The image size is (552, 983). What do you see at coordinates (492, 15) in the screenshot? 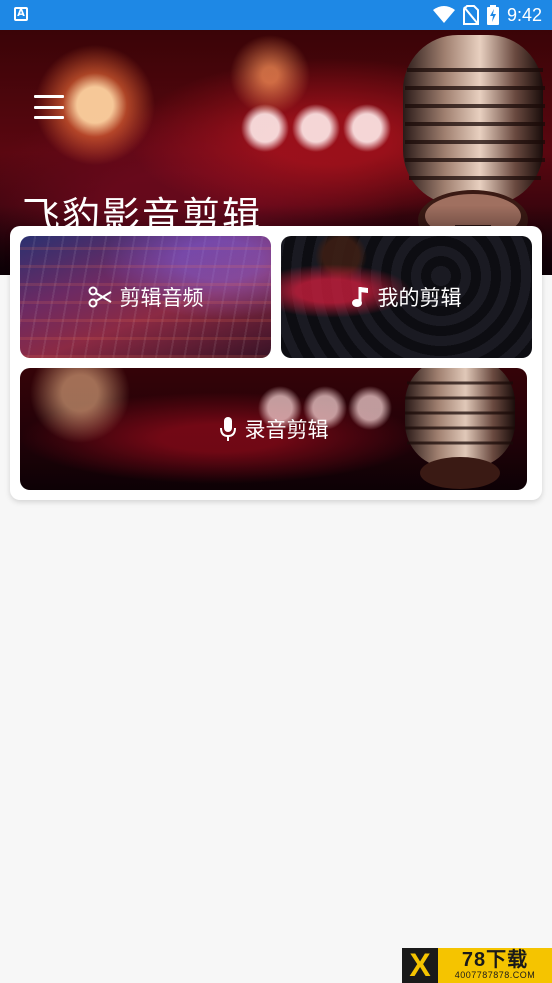
I see `battery-charging-icon` at bounding box center [492, 15].